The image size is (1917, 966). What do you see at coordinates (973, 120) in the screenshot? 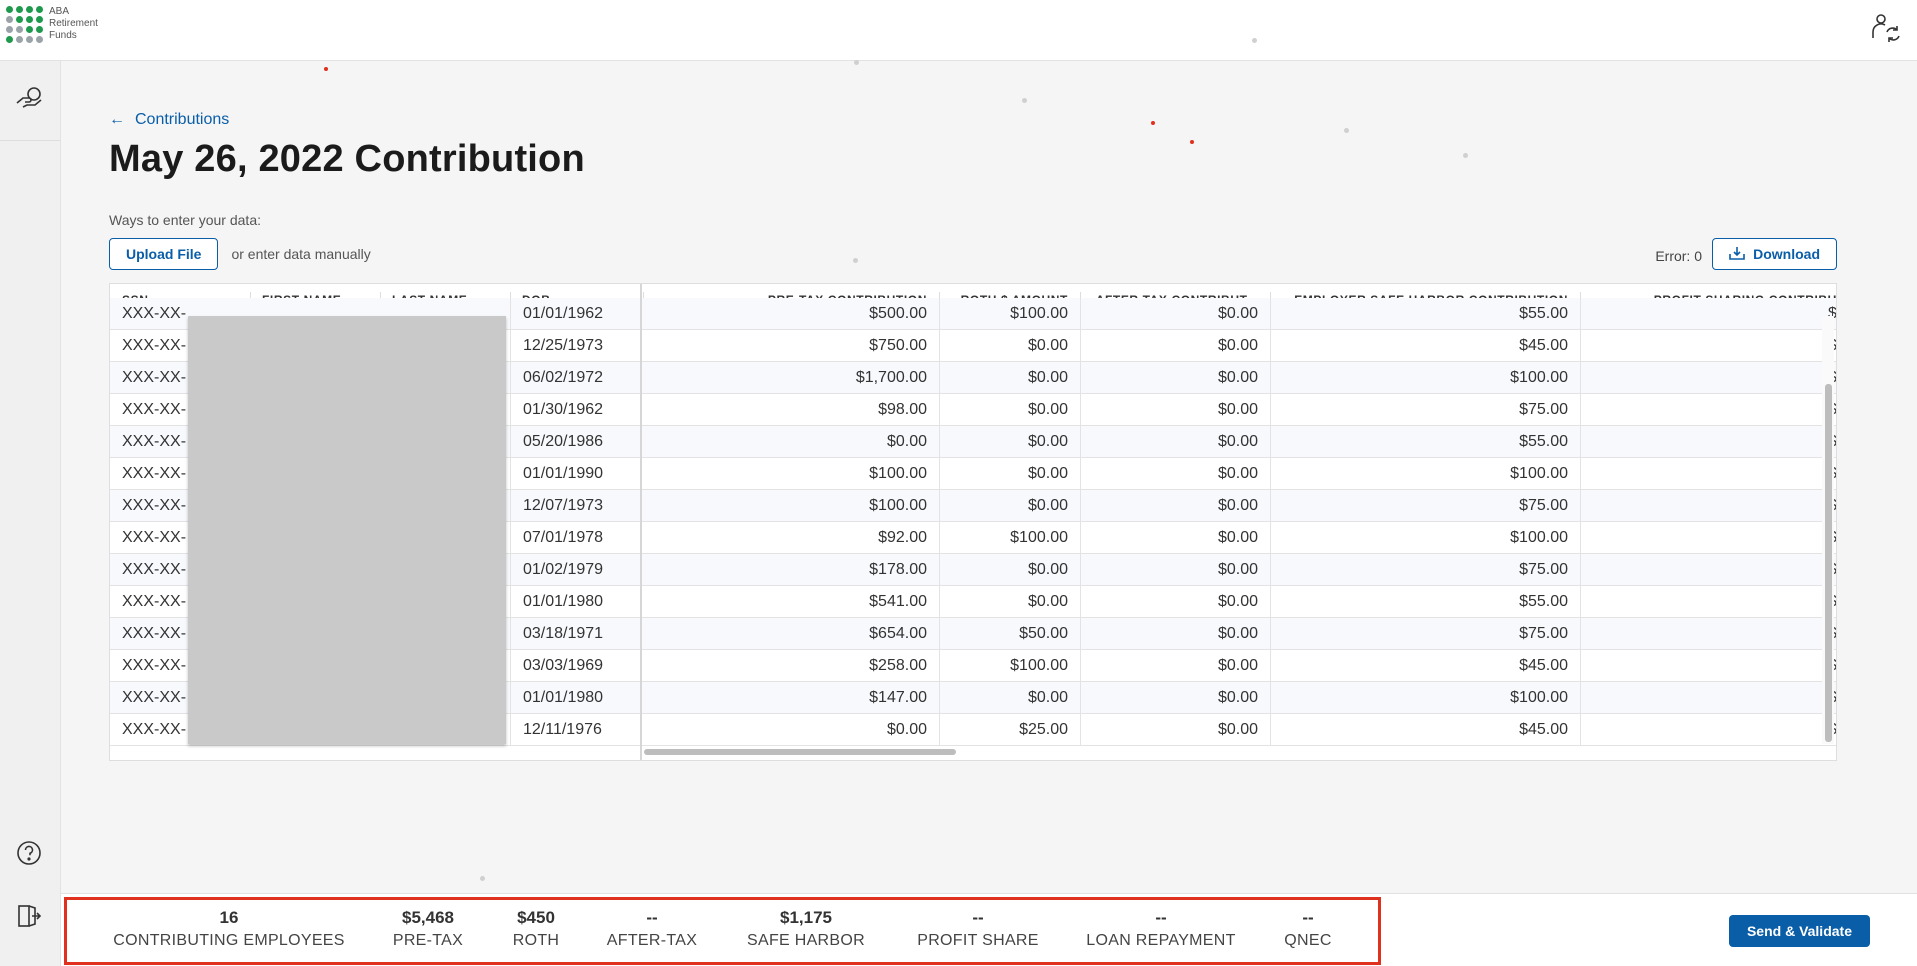
I see `back-to-contributions-link: ← Contributions` at bounding box center [973, 120].